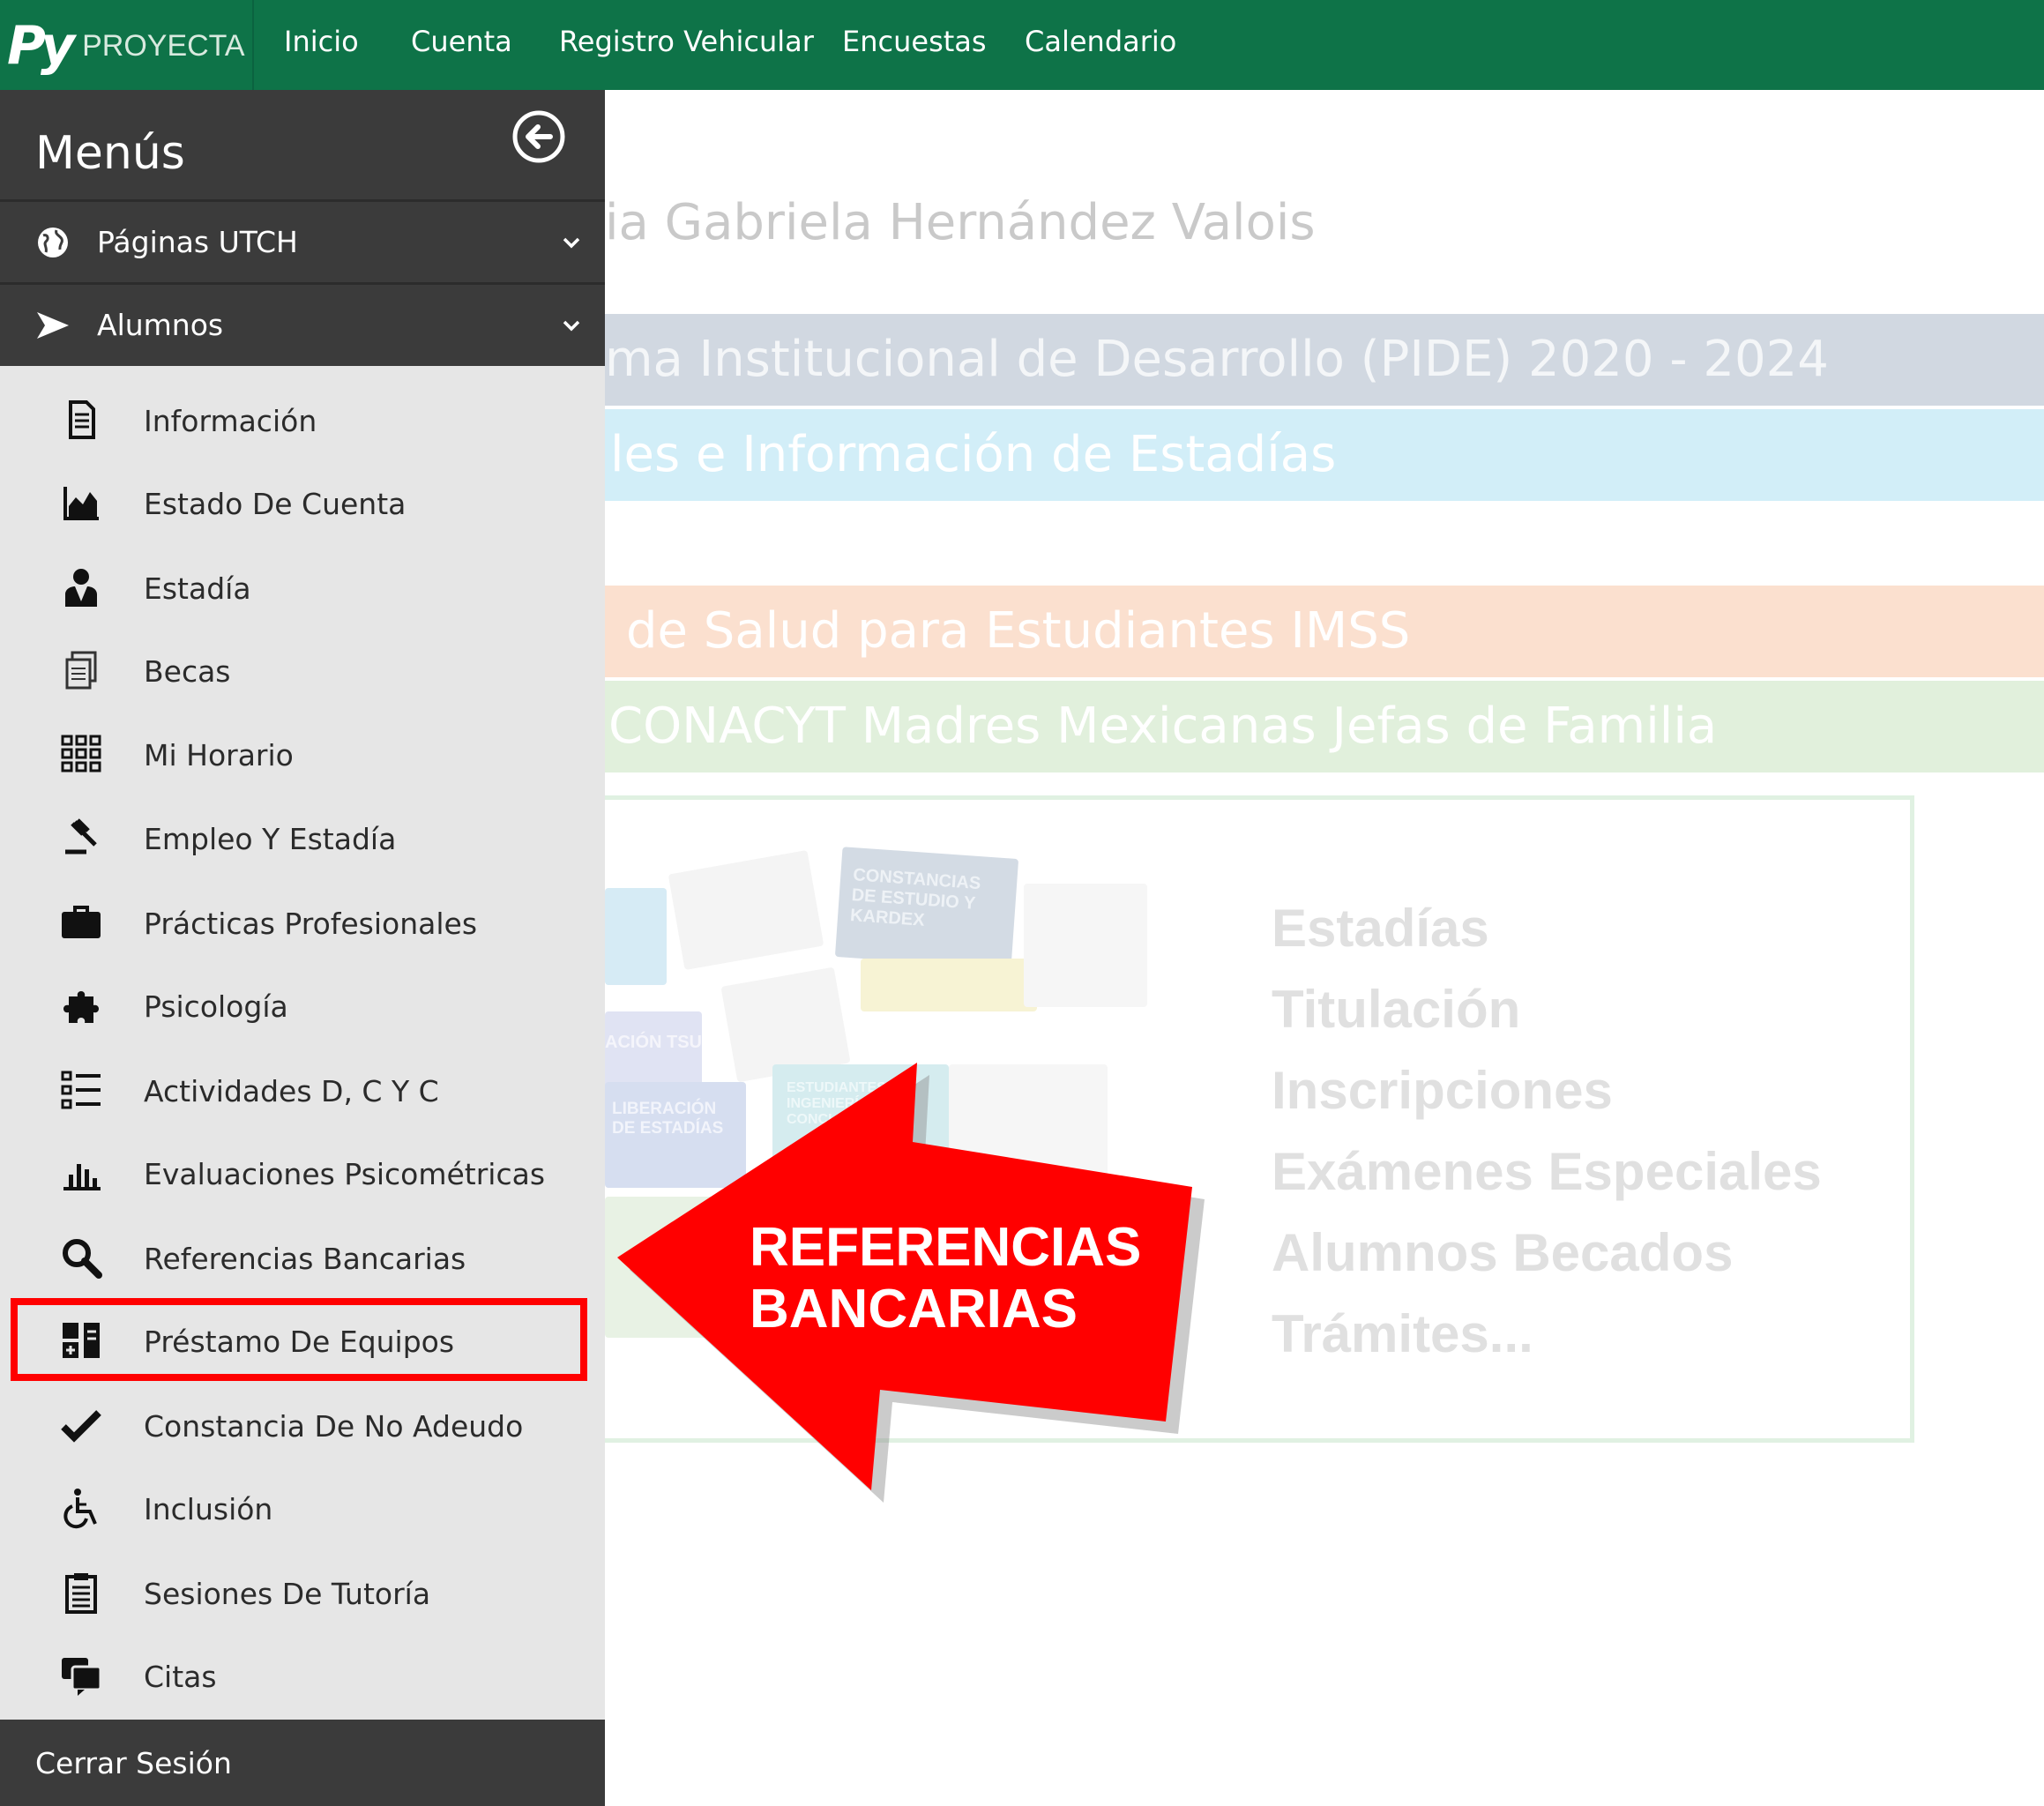 This screenshot has height=1806, width=2044. Describe the element at coordinates (345, 1174) in the screenshot. I see `menu-item-label: Evaluaciones Psicométricas` at that location.